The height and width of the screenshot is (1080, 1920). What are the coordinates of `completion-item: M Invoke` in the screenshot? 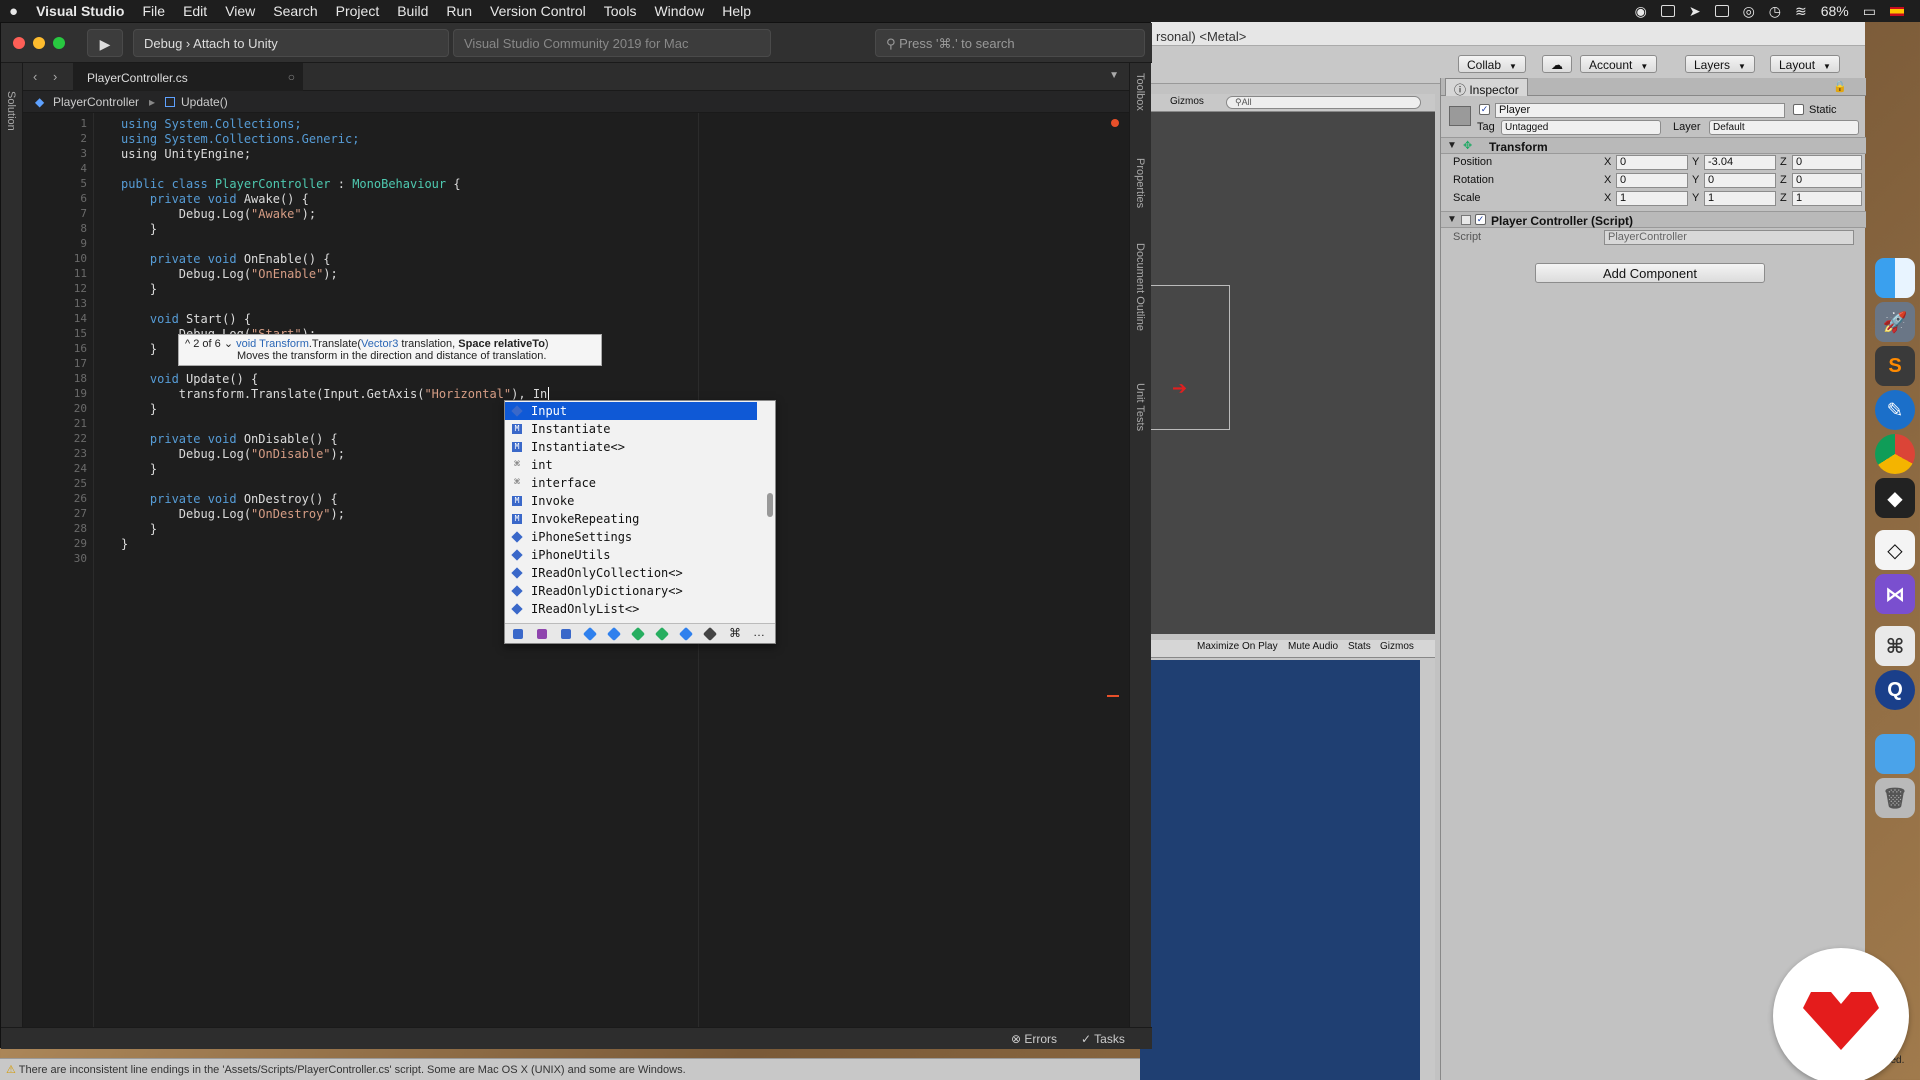 It's located at (631, 501).